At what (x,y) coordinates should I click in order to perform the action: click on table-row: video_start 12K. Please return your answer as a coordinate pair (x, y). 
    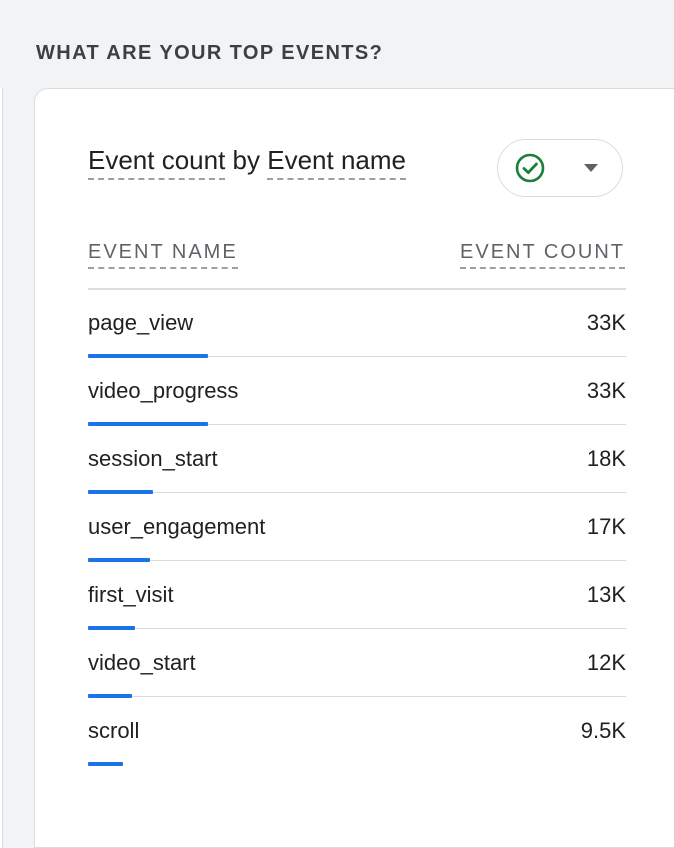
    Looking at the image, I should click on (357, 663).